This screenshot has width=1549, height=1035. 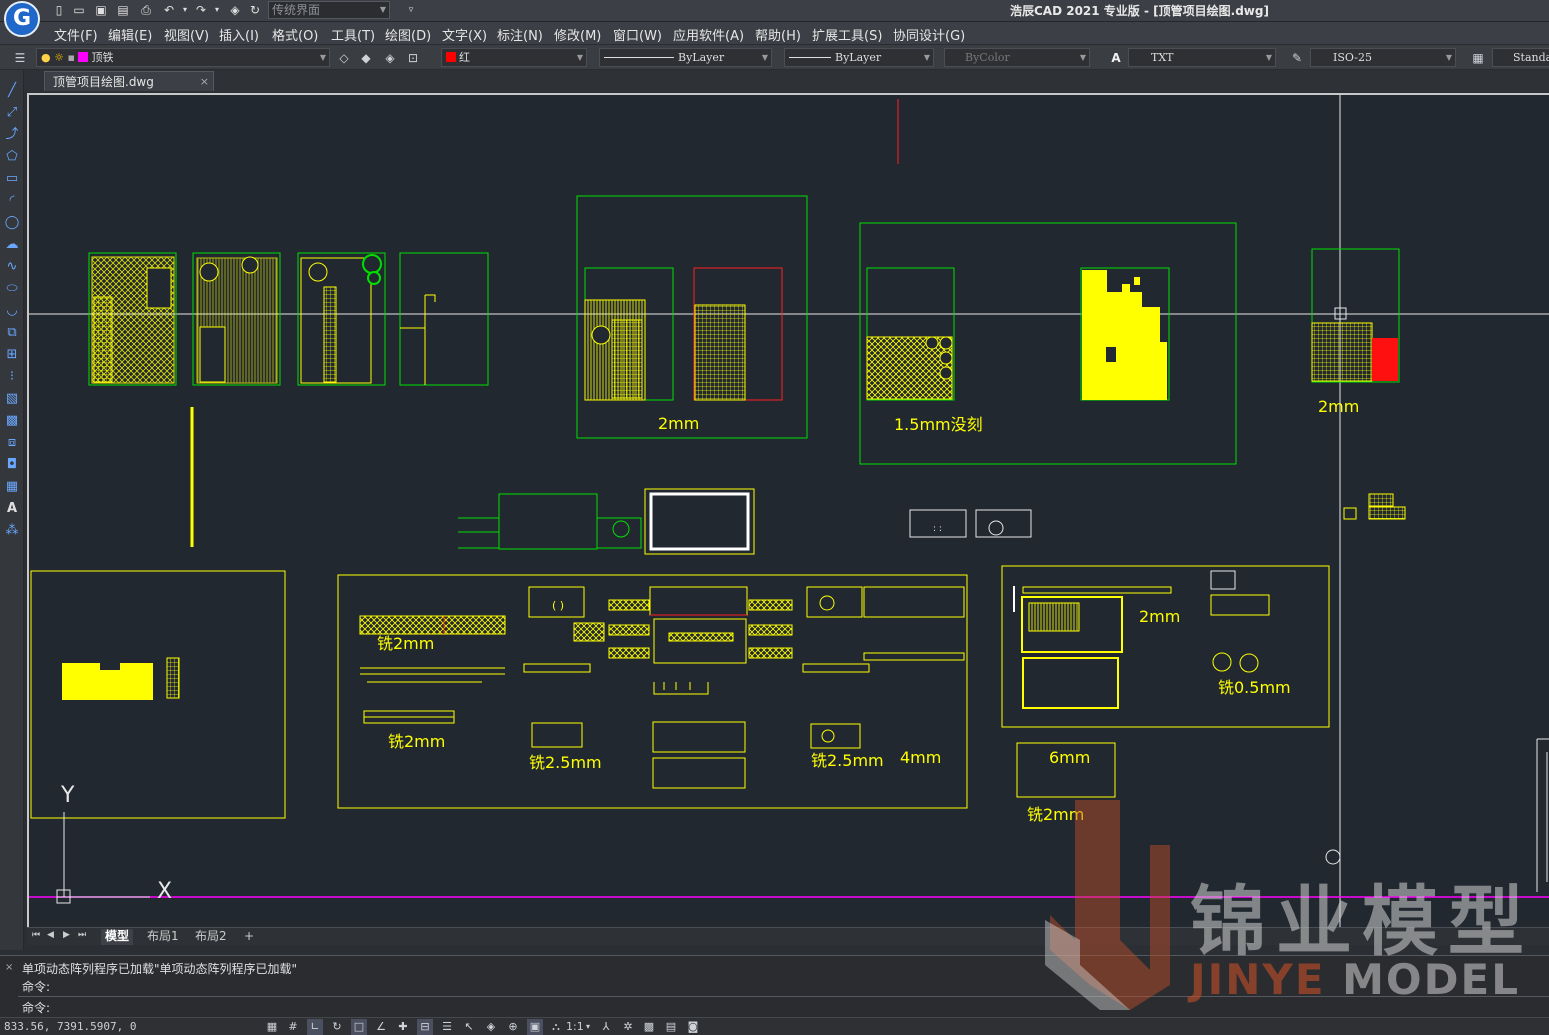 What do you see at coordinates (163, 937) in the screenshot?
I see `tab-layout1: 布局1` at bounding box center [163, 937].